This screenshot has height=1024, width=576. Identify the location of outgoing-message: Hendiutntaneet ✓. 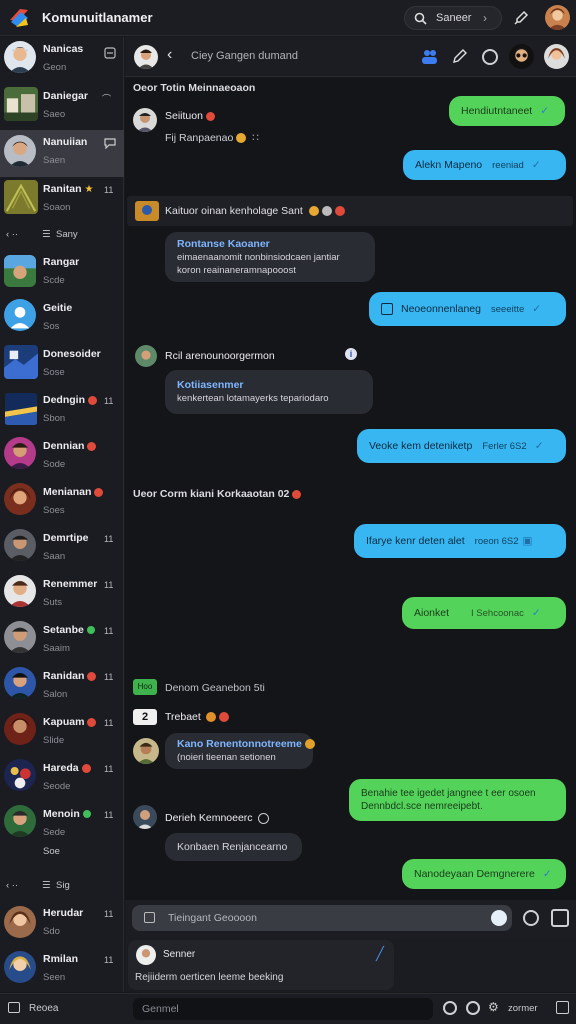
(507, 111).